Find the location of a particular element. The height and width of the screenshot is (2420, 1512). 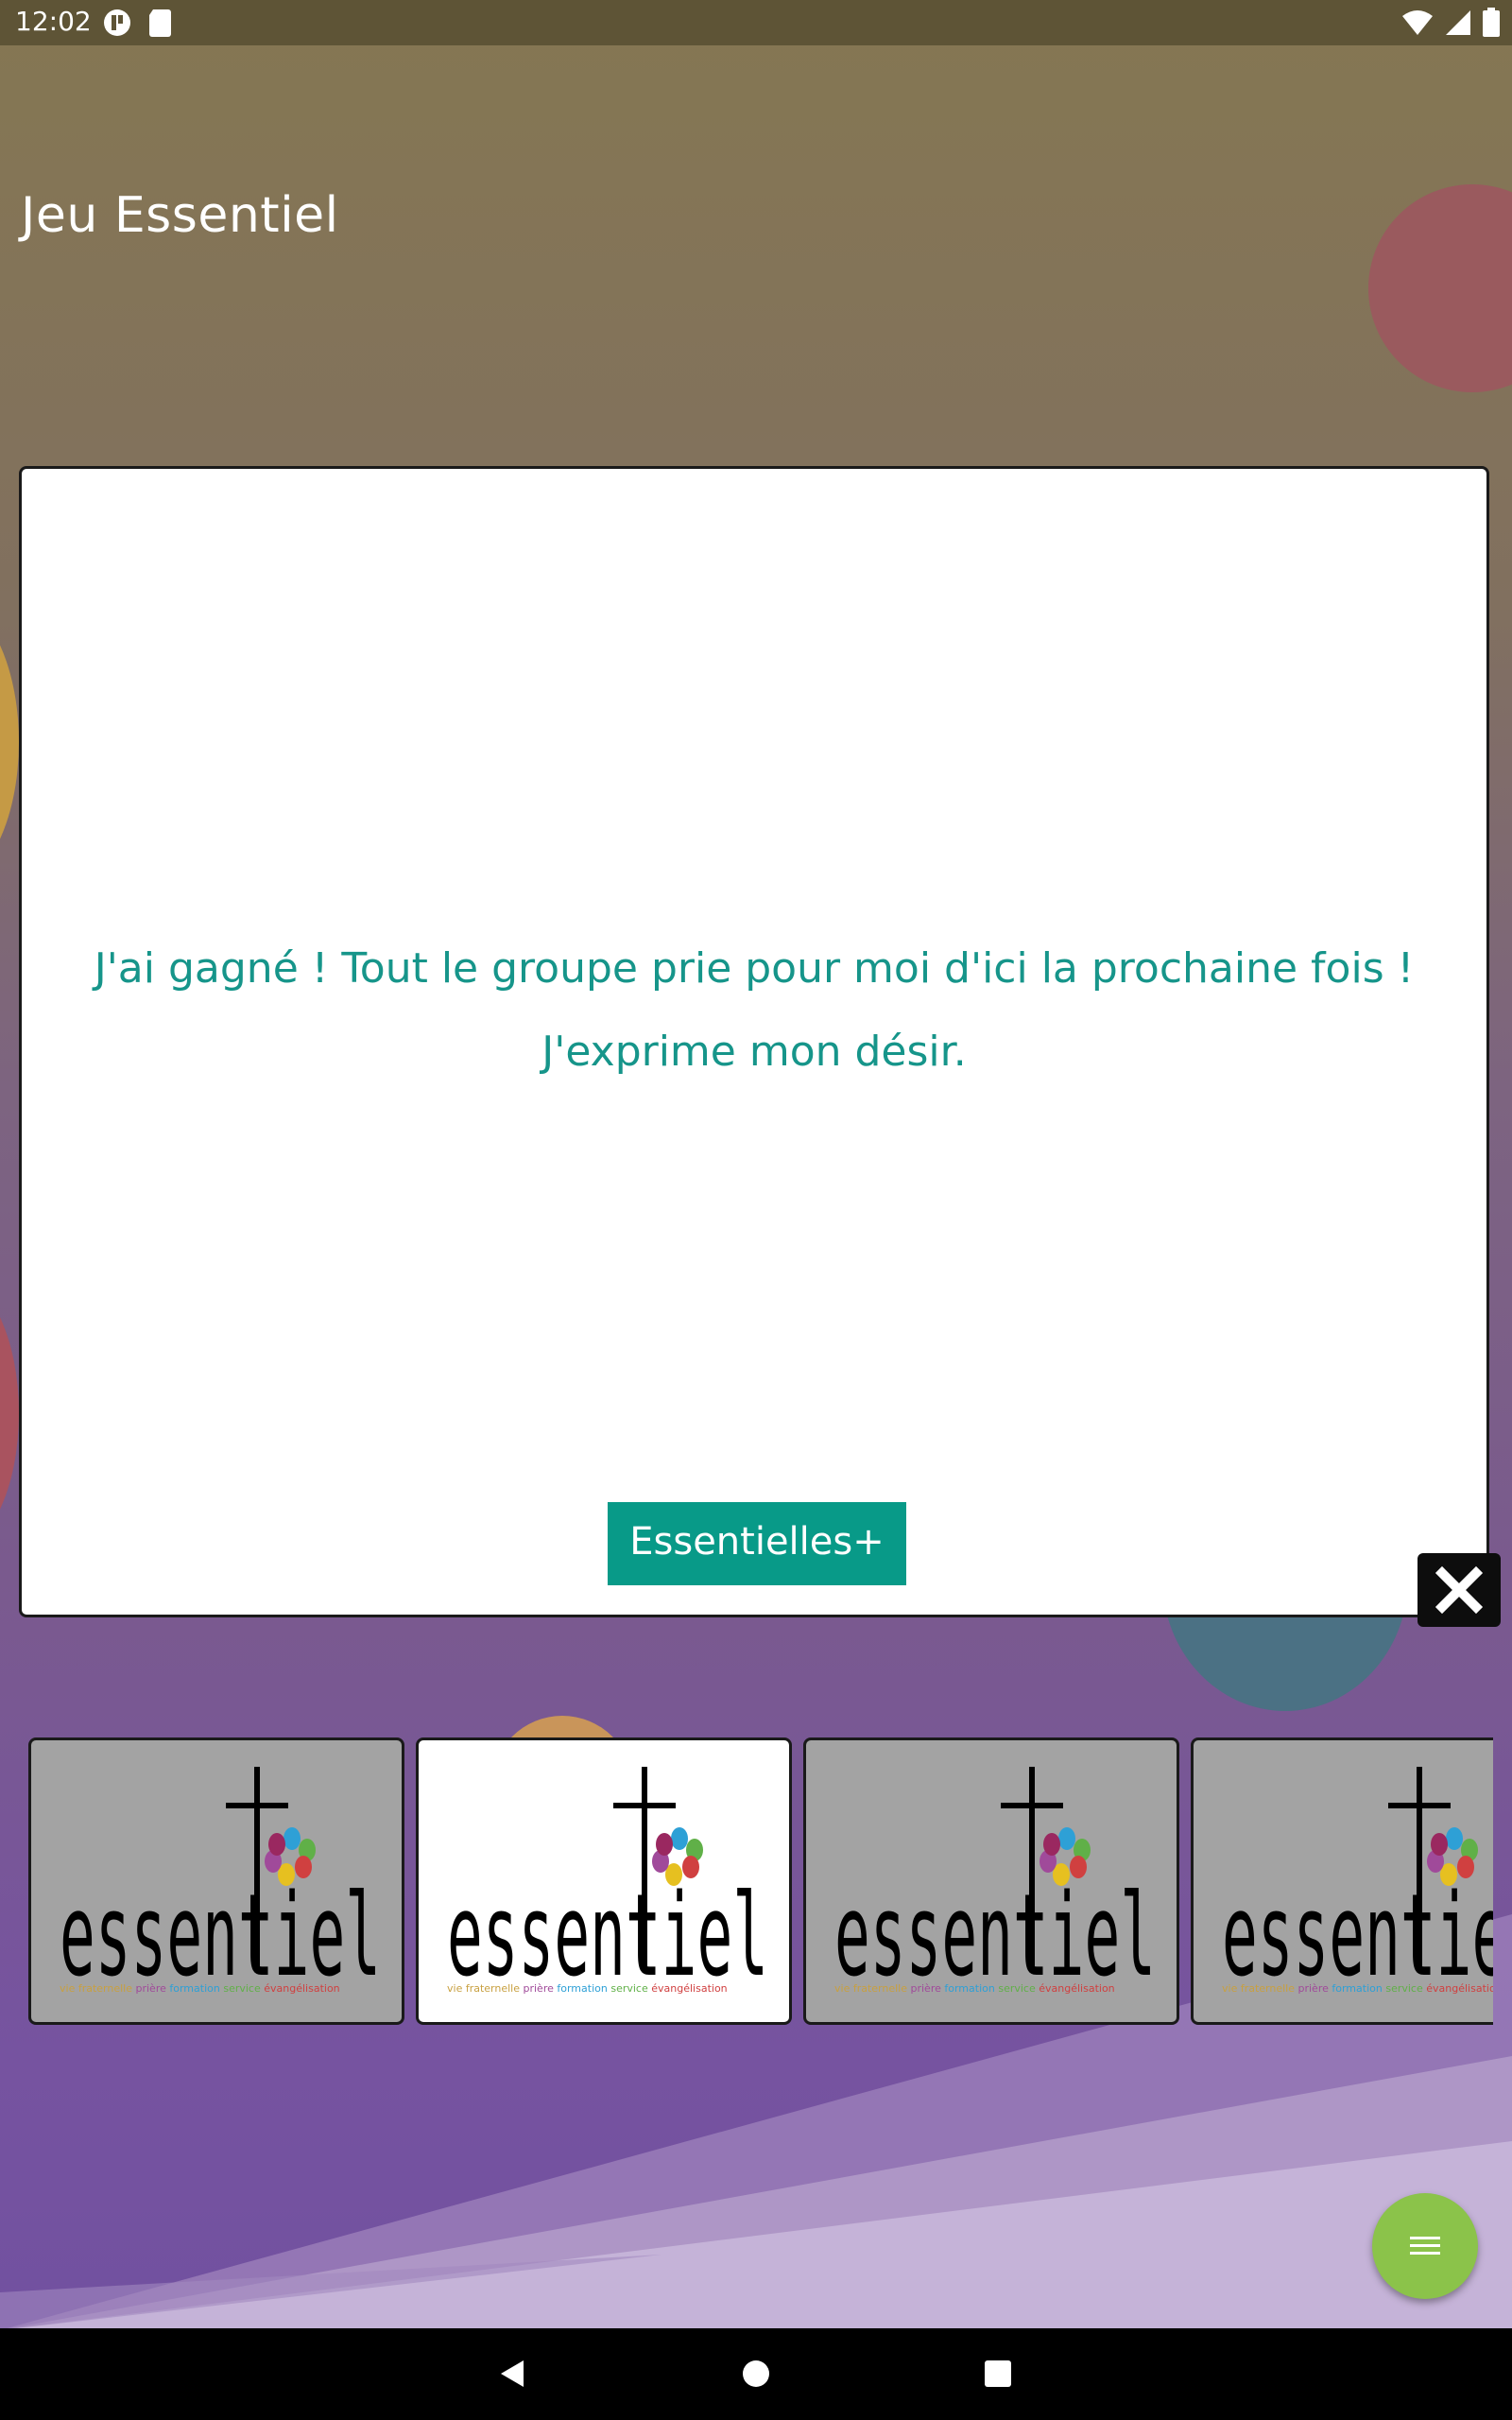

menu-fab is located at coordinates (1425, 2246).